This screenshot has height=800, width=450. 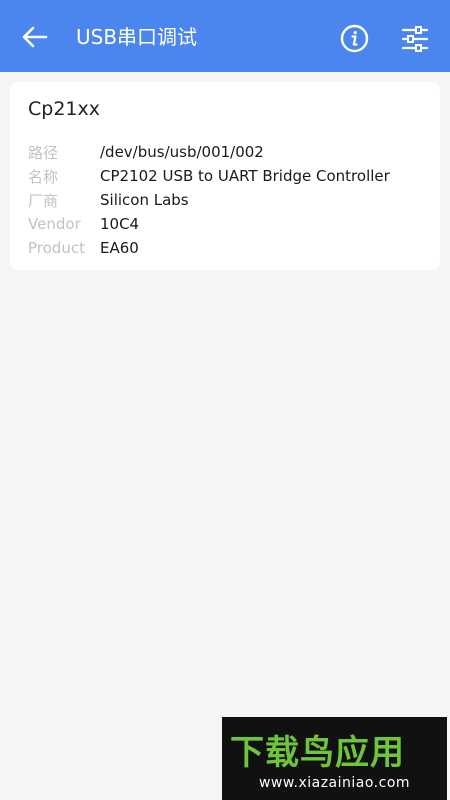 What do you see at coordinates (54, 224) in the screenshot?
I see `row-label: Vendor` at bounding box center [54, 224].